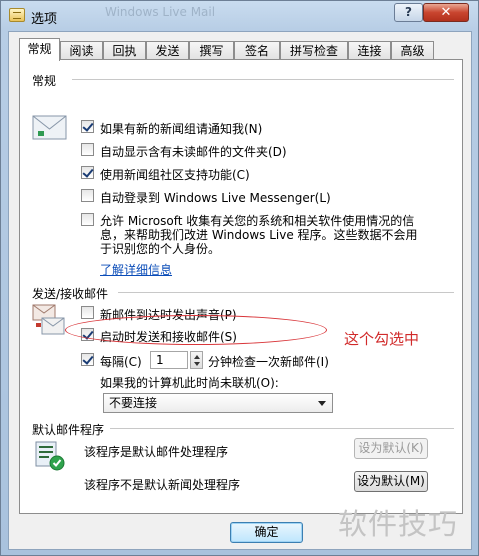 The height and width of the screenshot is (556, 479). I want to click on app-icon, so click(17, 15).